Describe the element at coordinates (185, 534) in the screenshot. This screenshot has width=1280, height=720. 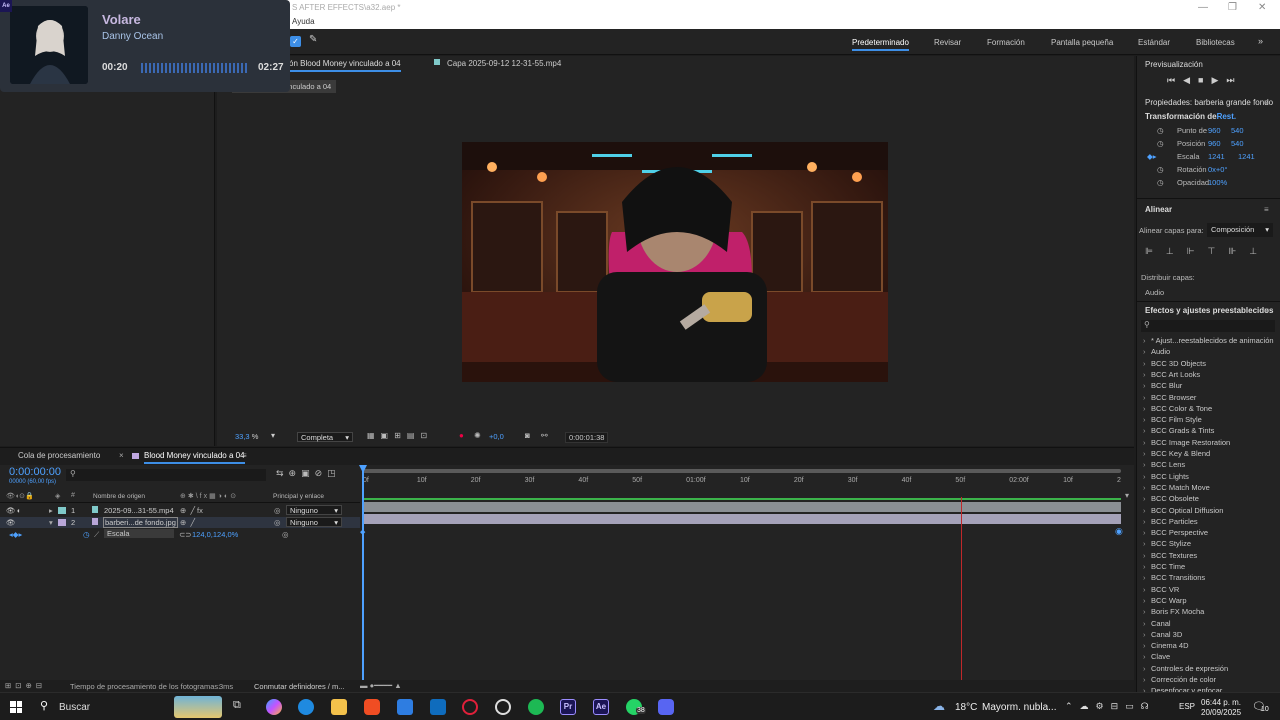
I see `link-icon: ⊂⊃` at that location.